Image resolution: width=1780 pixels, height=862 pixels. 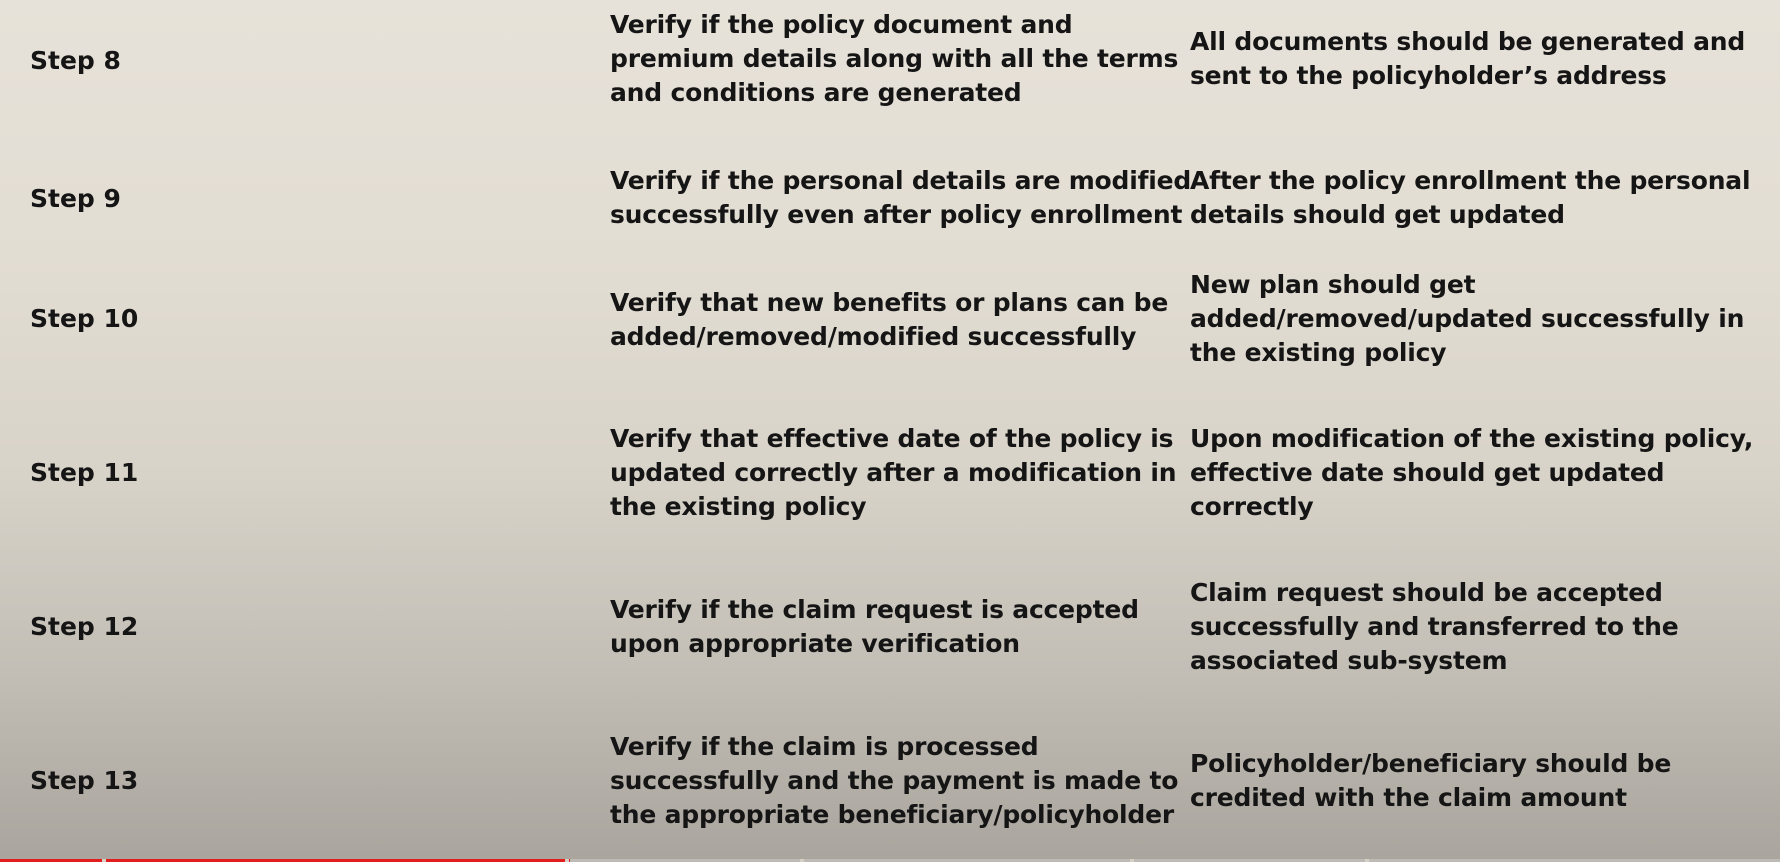 What do you see at coordinates (815, 643) in the screenshot?
I see `description-line: upon appropriate verification` at bounding box center [815, 643].